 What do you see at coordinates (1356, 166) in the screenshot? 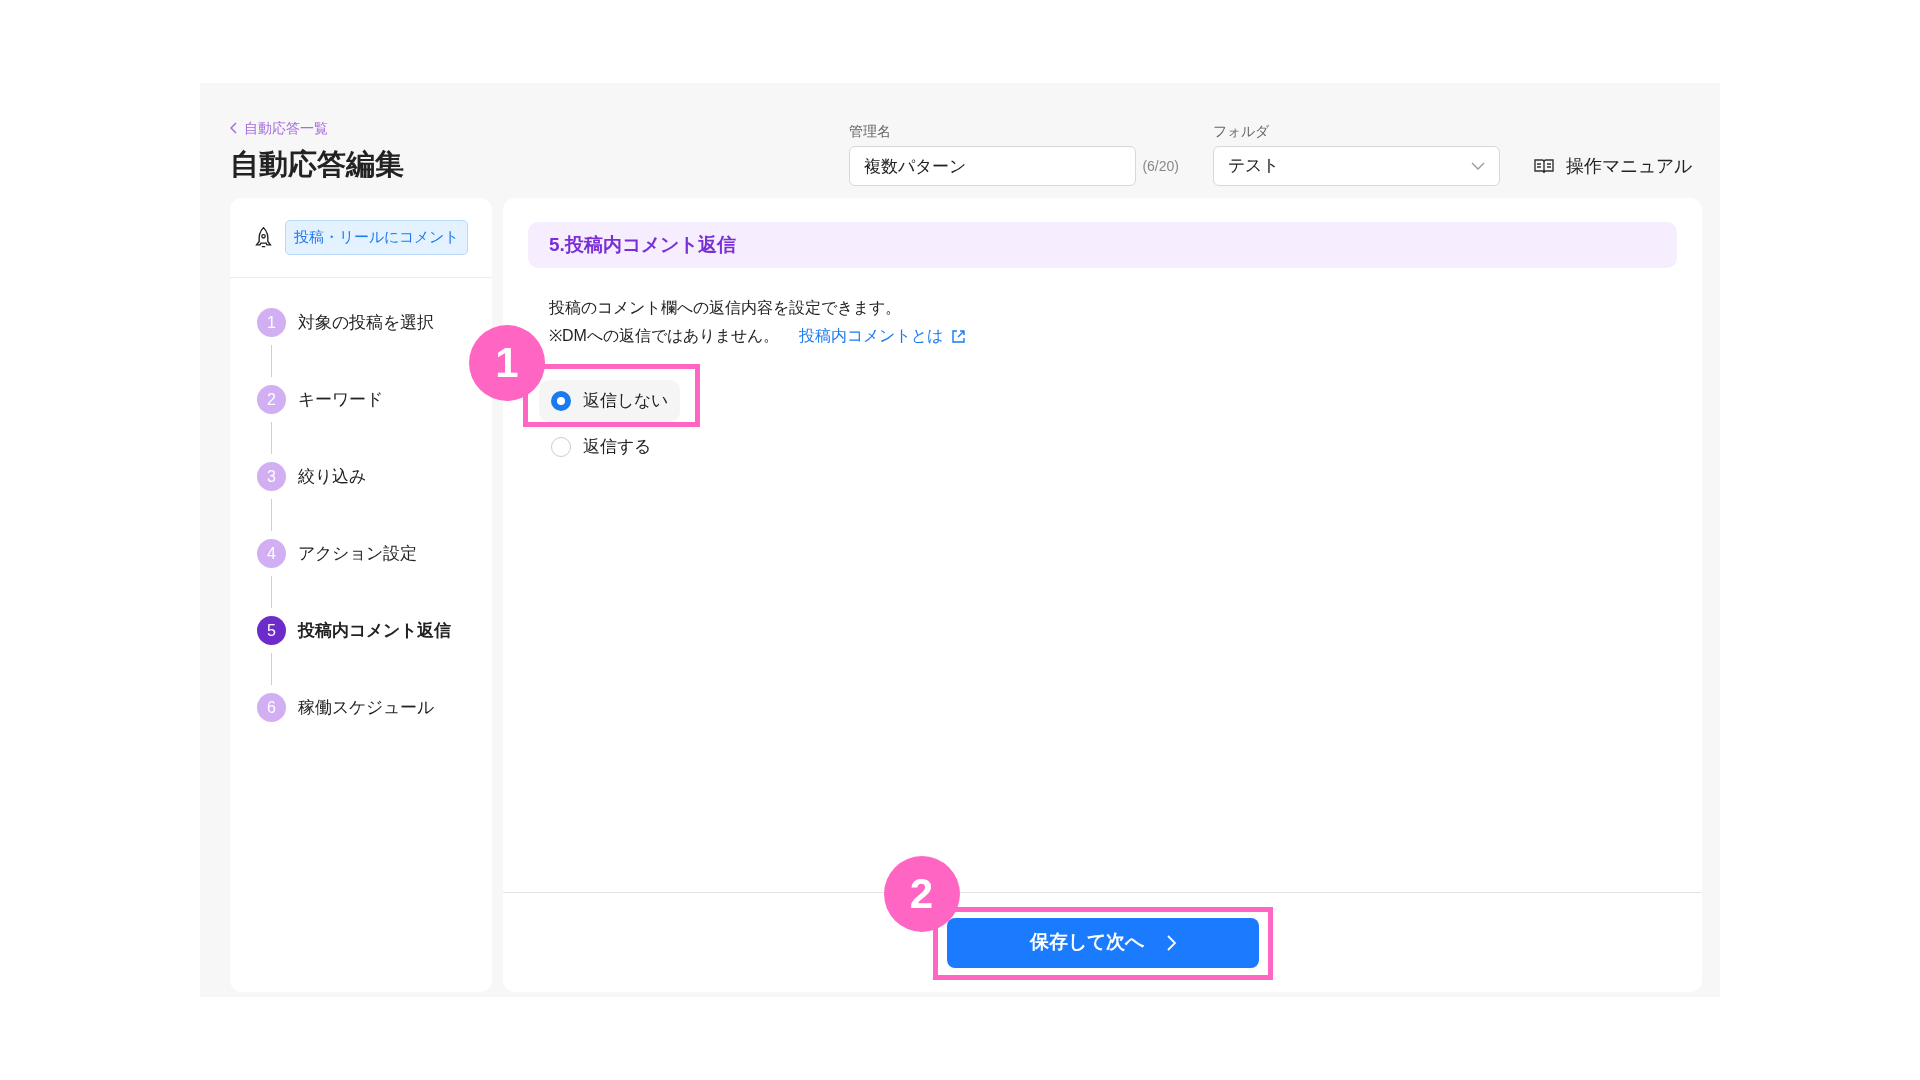
I see `folder-select: テスト` at bounding box center [1356, 166].